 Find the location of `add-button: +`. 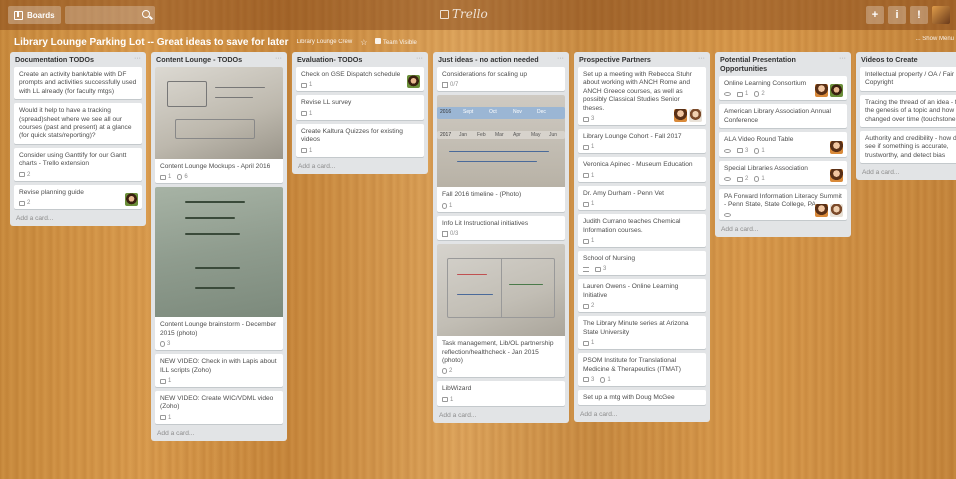

add-button: + is located at coordinates (875, 15).